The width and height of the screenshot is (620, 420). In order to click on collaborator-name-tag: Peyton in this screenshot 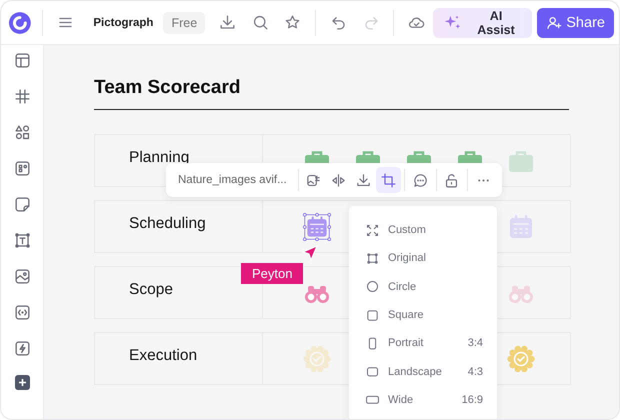, I will do `click(272, 273)`.